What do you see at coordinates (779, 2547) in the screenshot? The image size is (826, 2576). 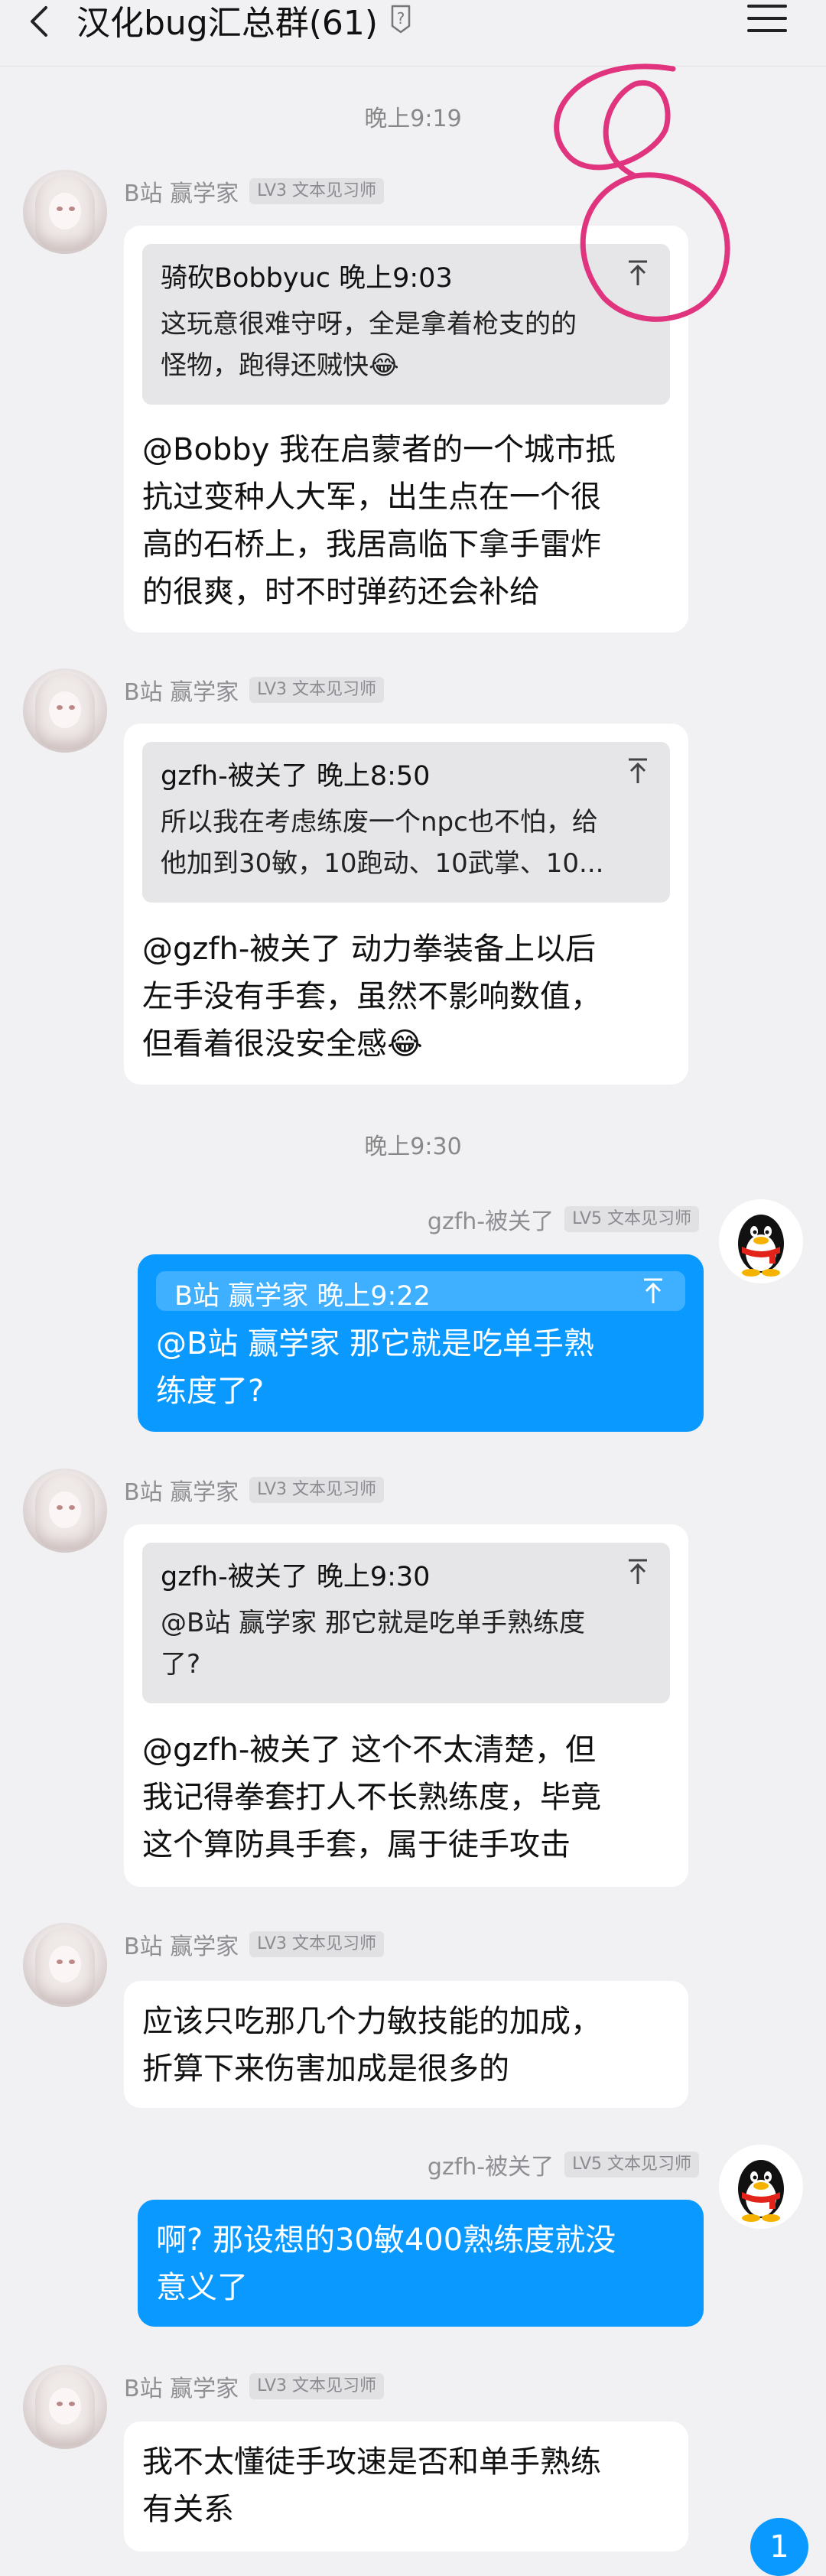 I see `unread-count-badge: 1` at bounding box center [779, 2547].